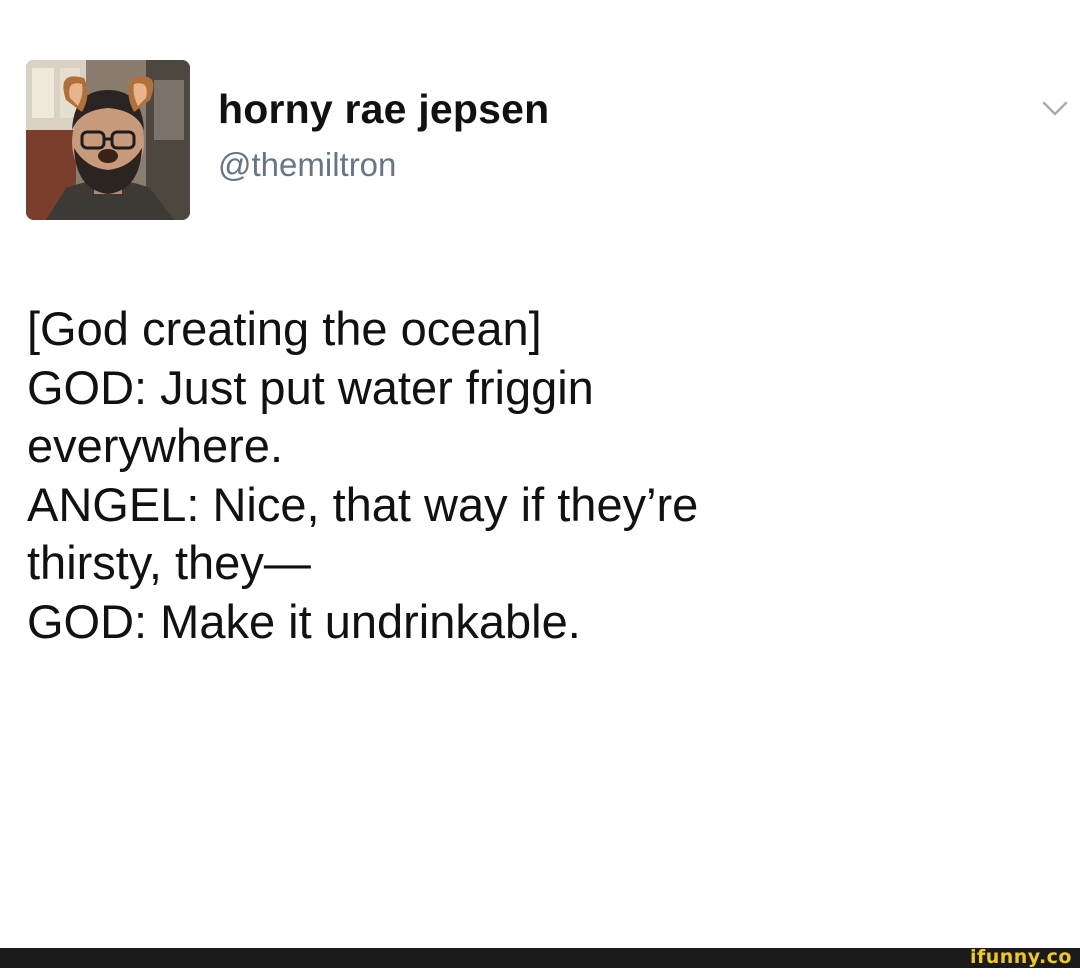 The width and height of the screenshot is (1080, 968). I want to click on tweet-line: ANGEL: Nice, that way if they’re, so click(363, 504).